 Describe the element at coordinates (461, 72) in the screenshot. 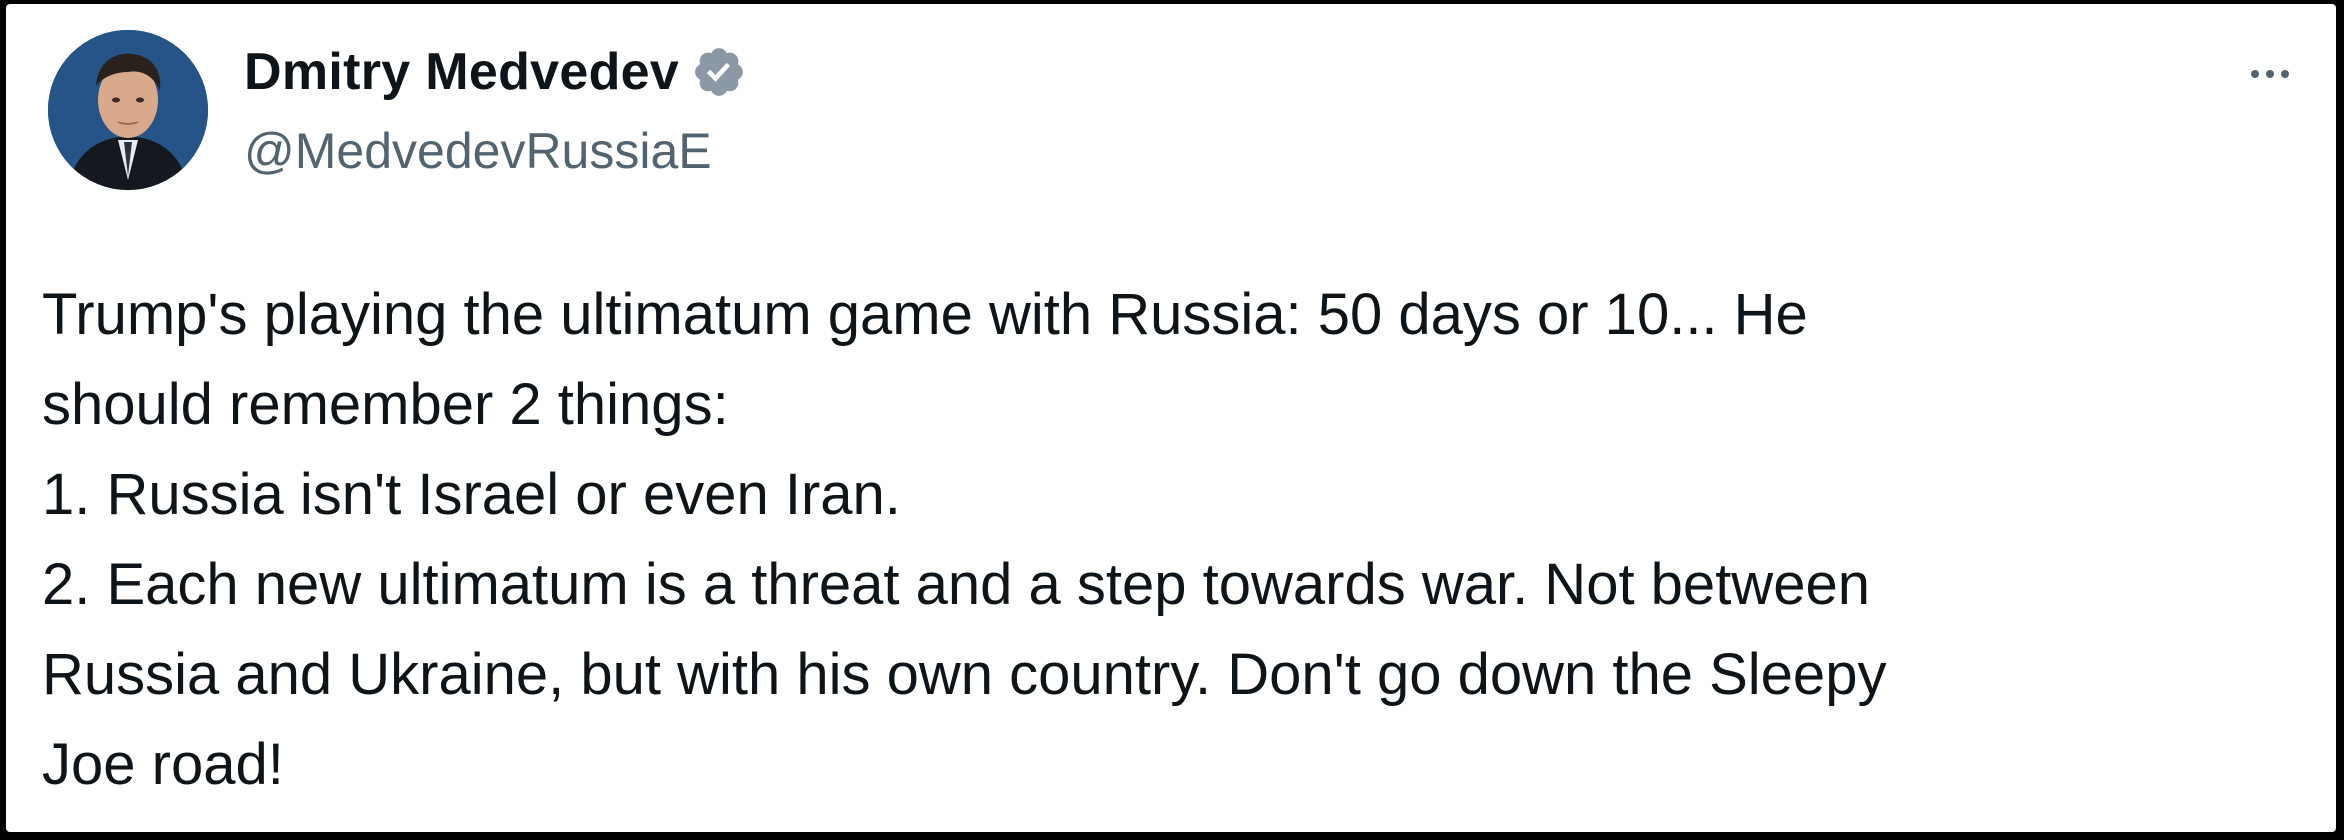

I see `author-display-name: Dmitry Medvedev` at that location.